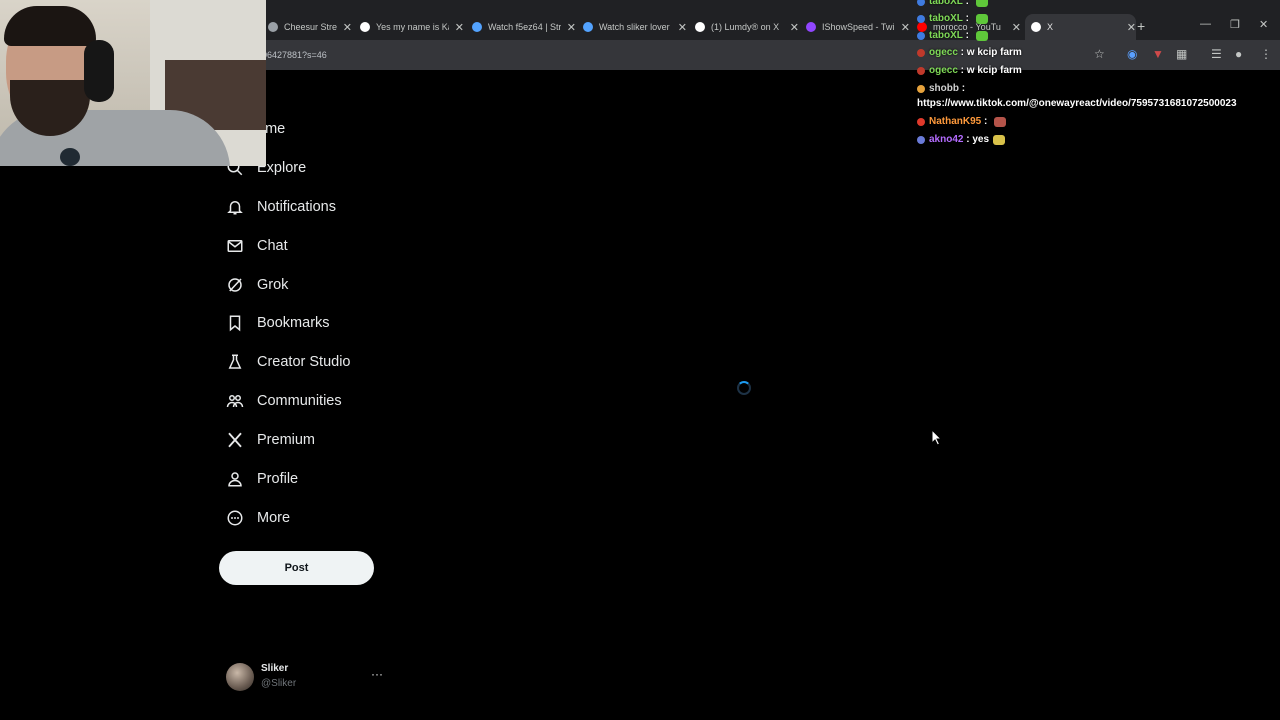  I want to click on sidebar-item-premium: Premium, so click(270, 440).